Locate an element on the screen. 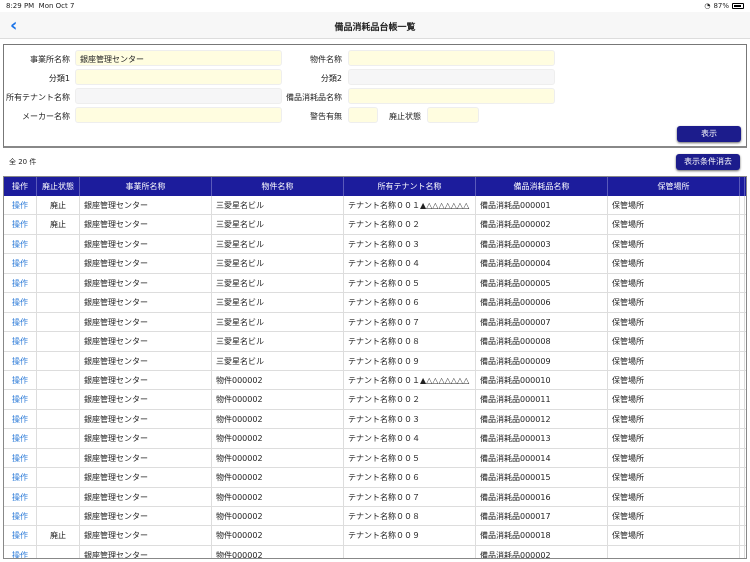  item-input is located at coordinates (451, 96).